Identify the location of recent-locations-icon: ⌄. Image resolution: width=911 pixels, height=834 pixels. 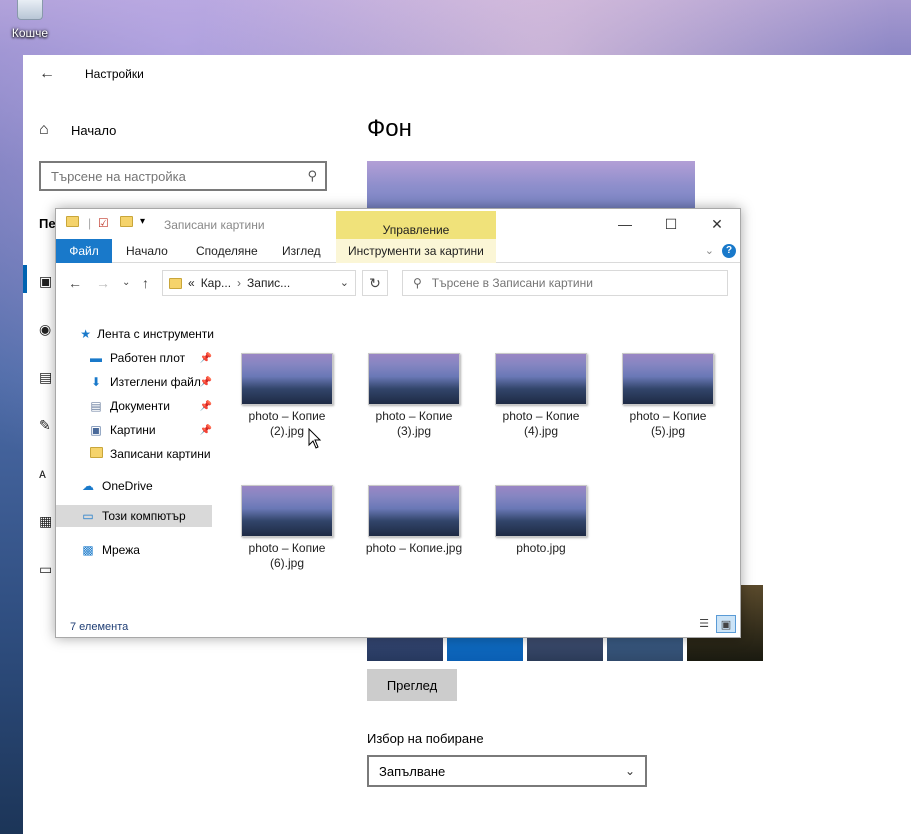
(126, 282).